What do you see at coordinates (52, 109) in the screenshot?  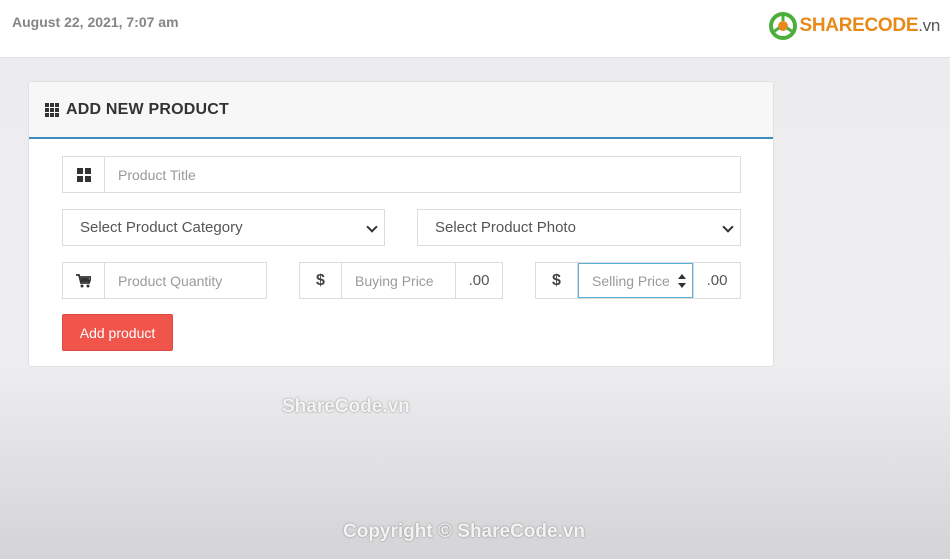 I see `th-grid-icon` at bounding box center [52, 109].